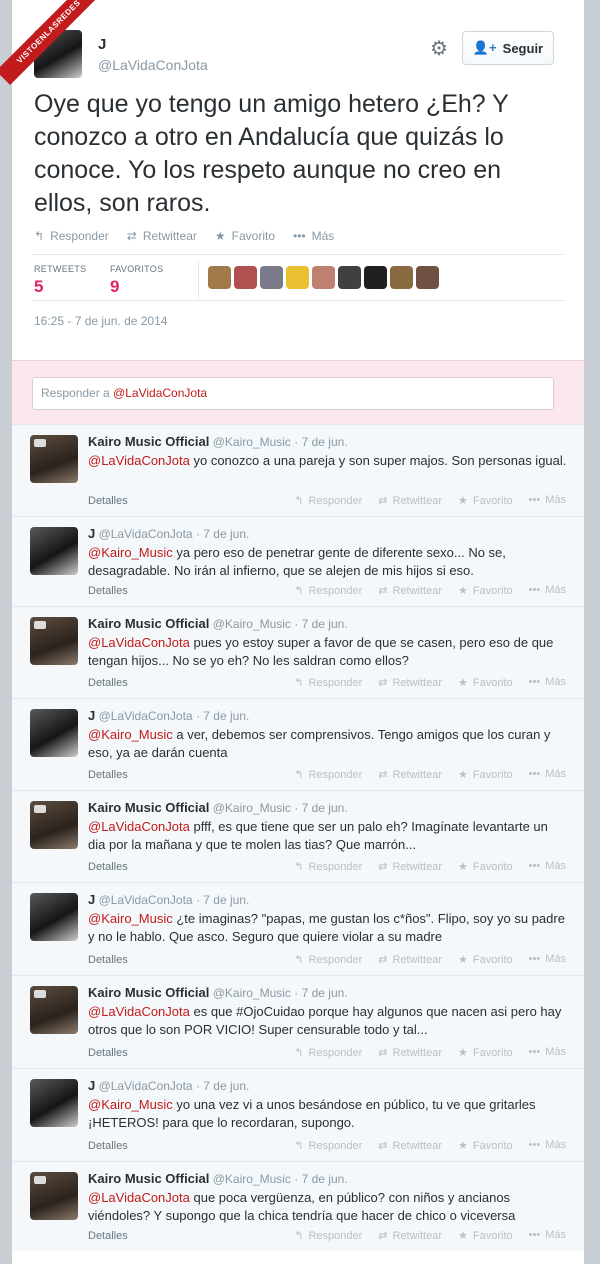 The image size is (600, 1264). Describe the element at coordinates (293, 393) in the screenshot. I see `reply-input: Responder a @LaVidaConJota` at that location.